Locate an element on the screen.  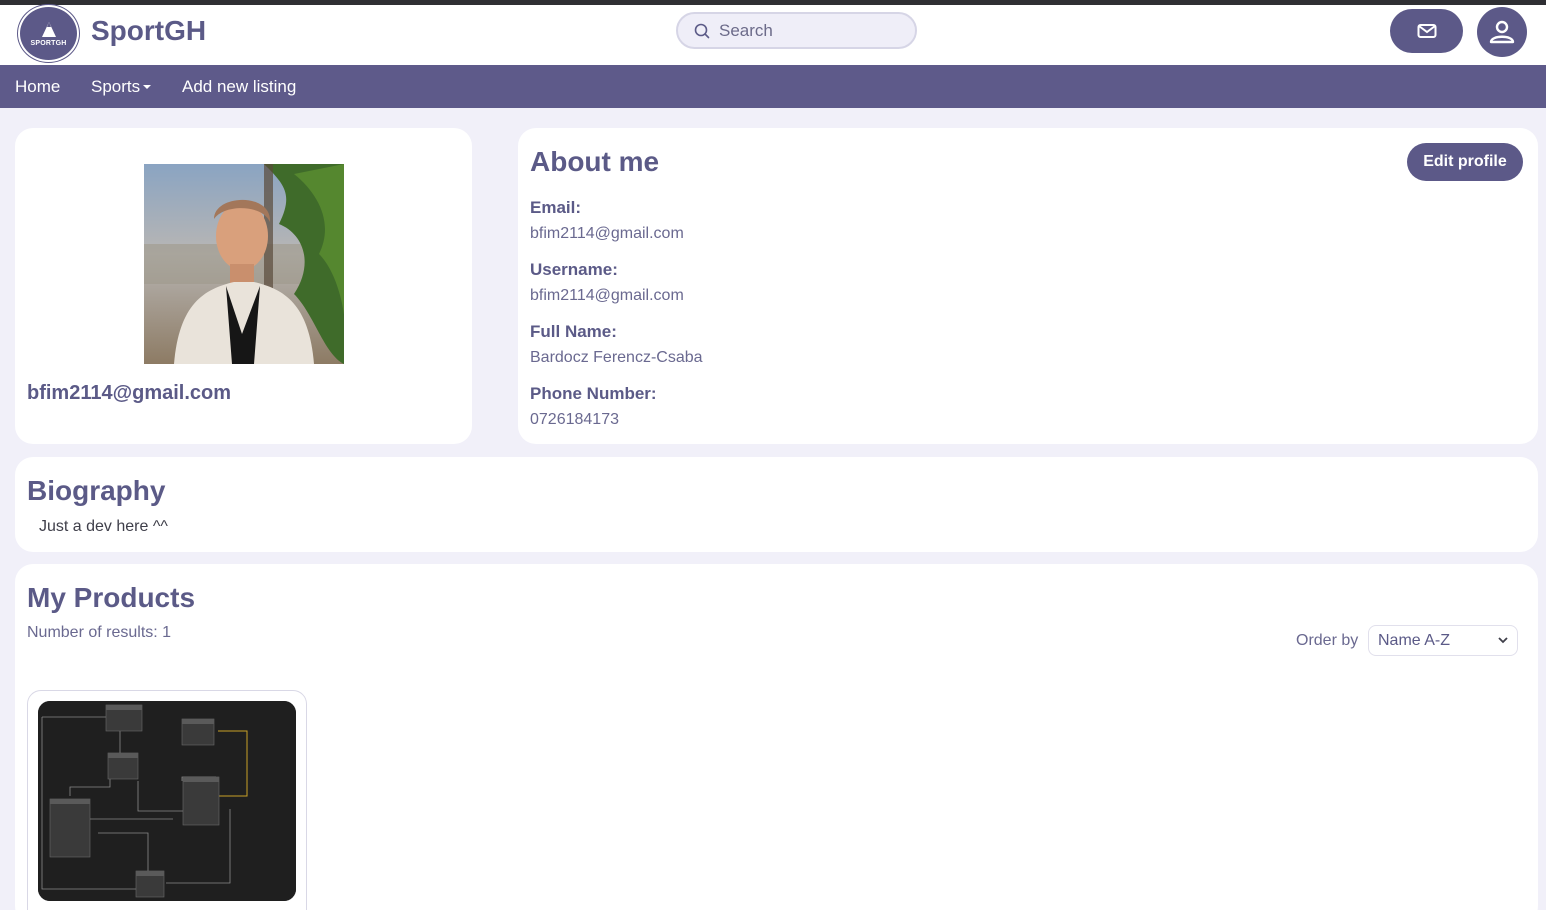
nav-home: Home is located at coordinates (37, 87).